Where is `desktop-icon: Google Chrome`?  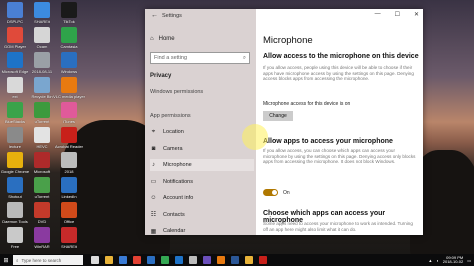 desktop-icon: Google Chrome is located at coordinates (15, 163).